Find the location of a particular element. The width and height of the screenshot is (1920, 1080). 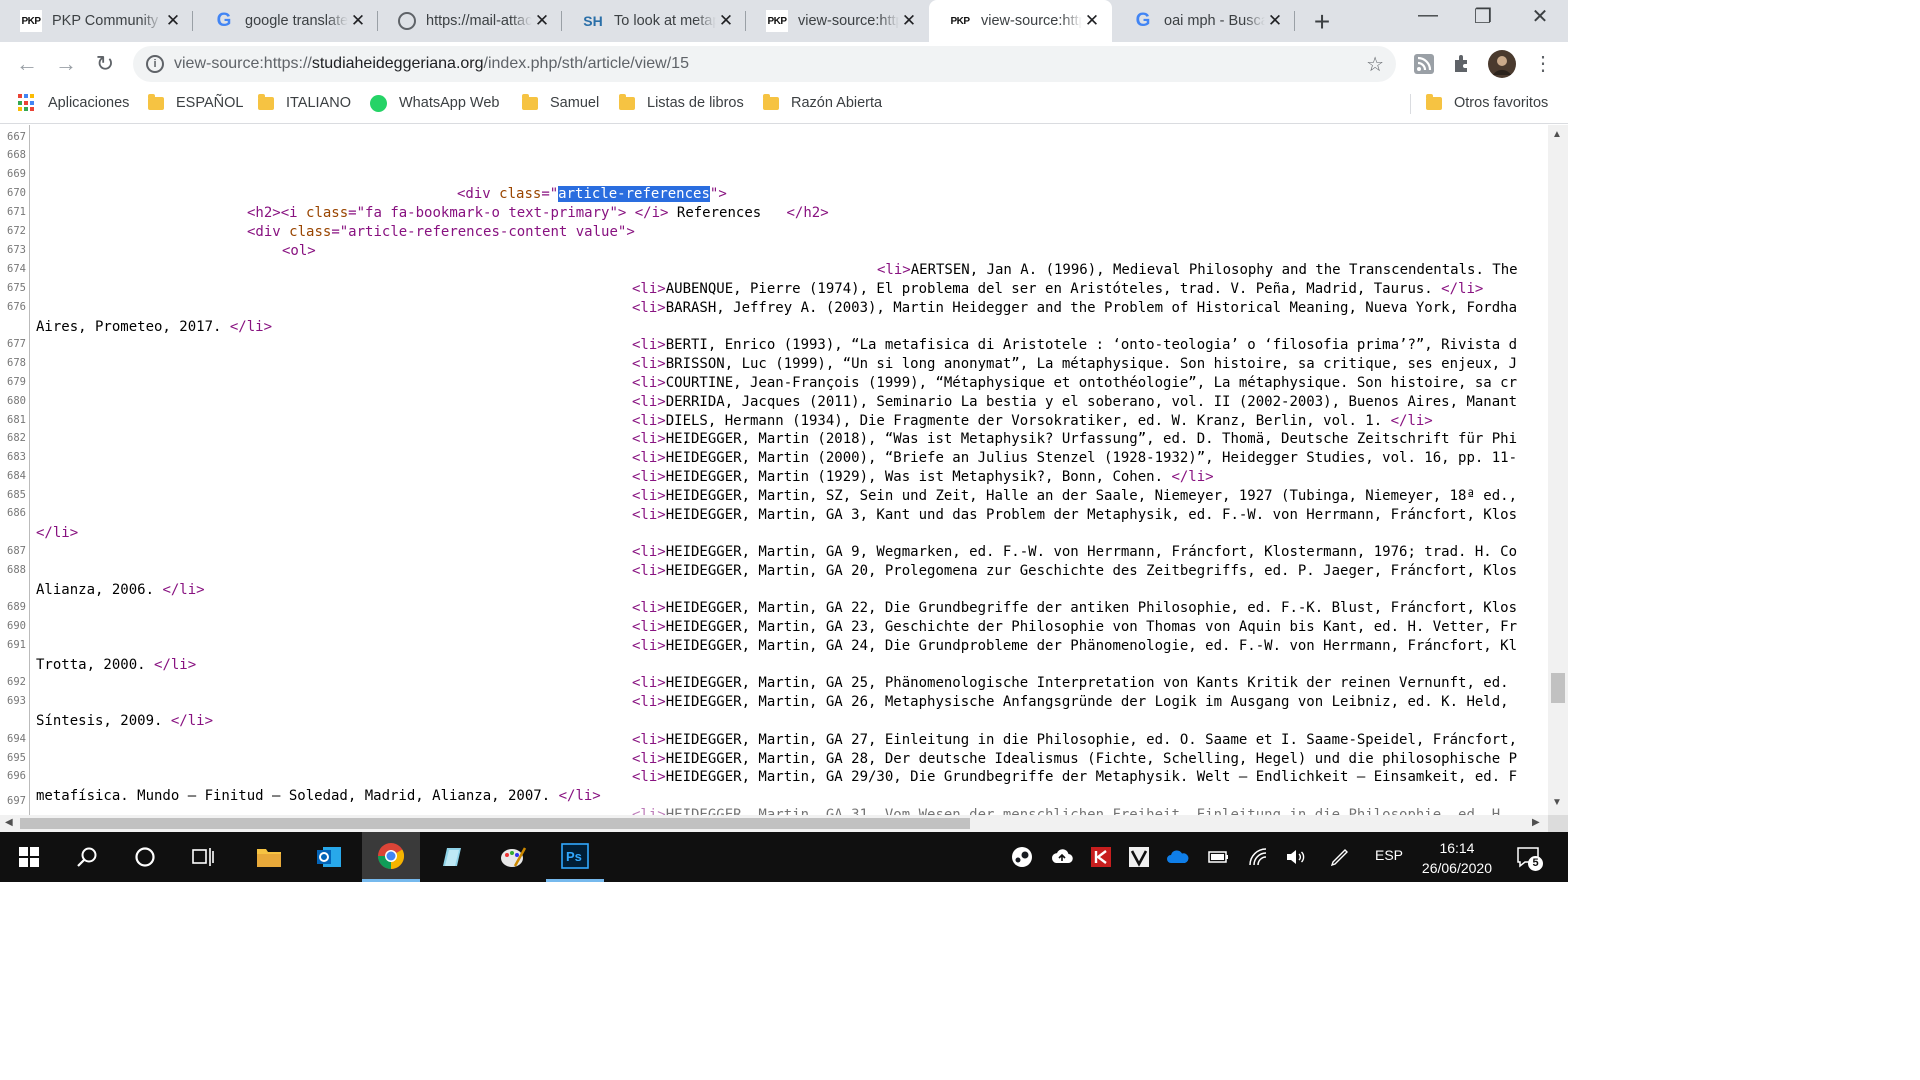

info-icon: i is located at coordinates (155, 64).